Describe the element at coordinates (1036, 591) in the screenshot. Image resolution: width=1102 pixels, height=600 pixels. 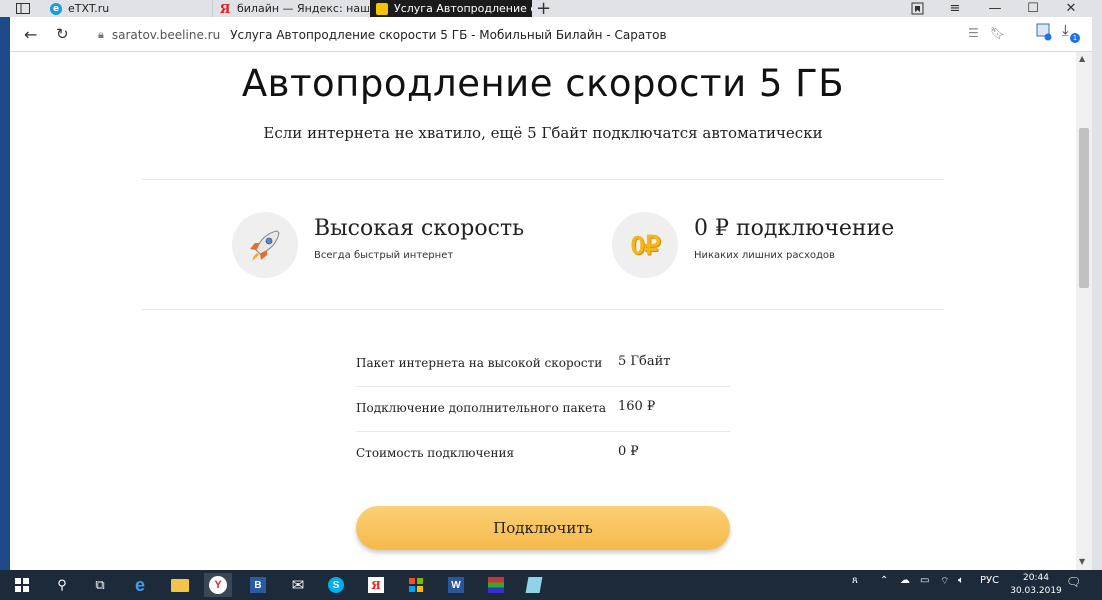
I see `clock-date: 30.03.2019` at that location.